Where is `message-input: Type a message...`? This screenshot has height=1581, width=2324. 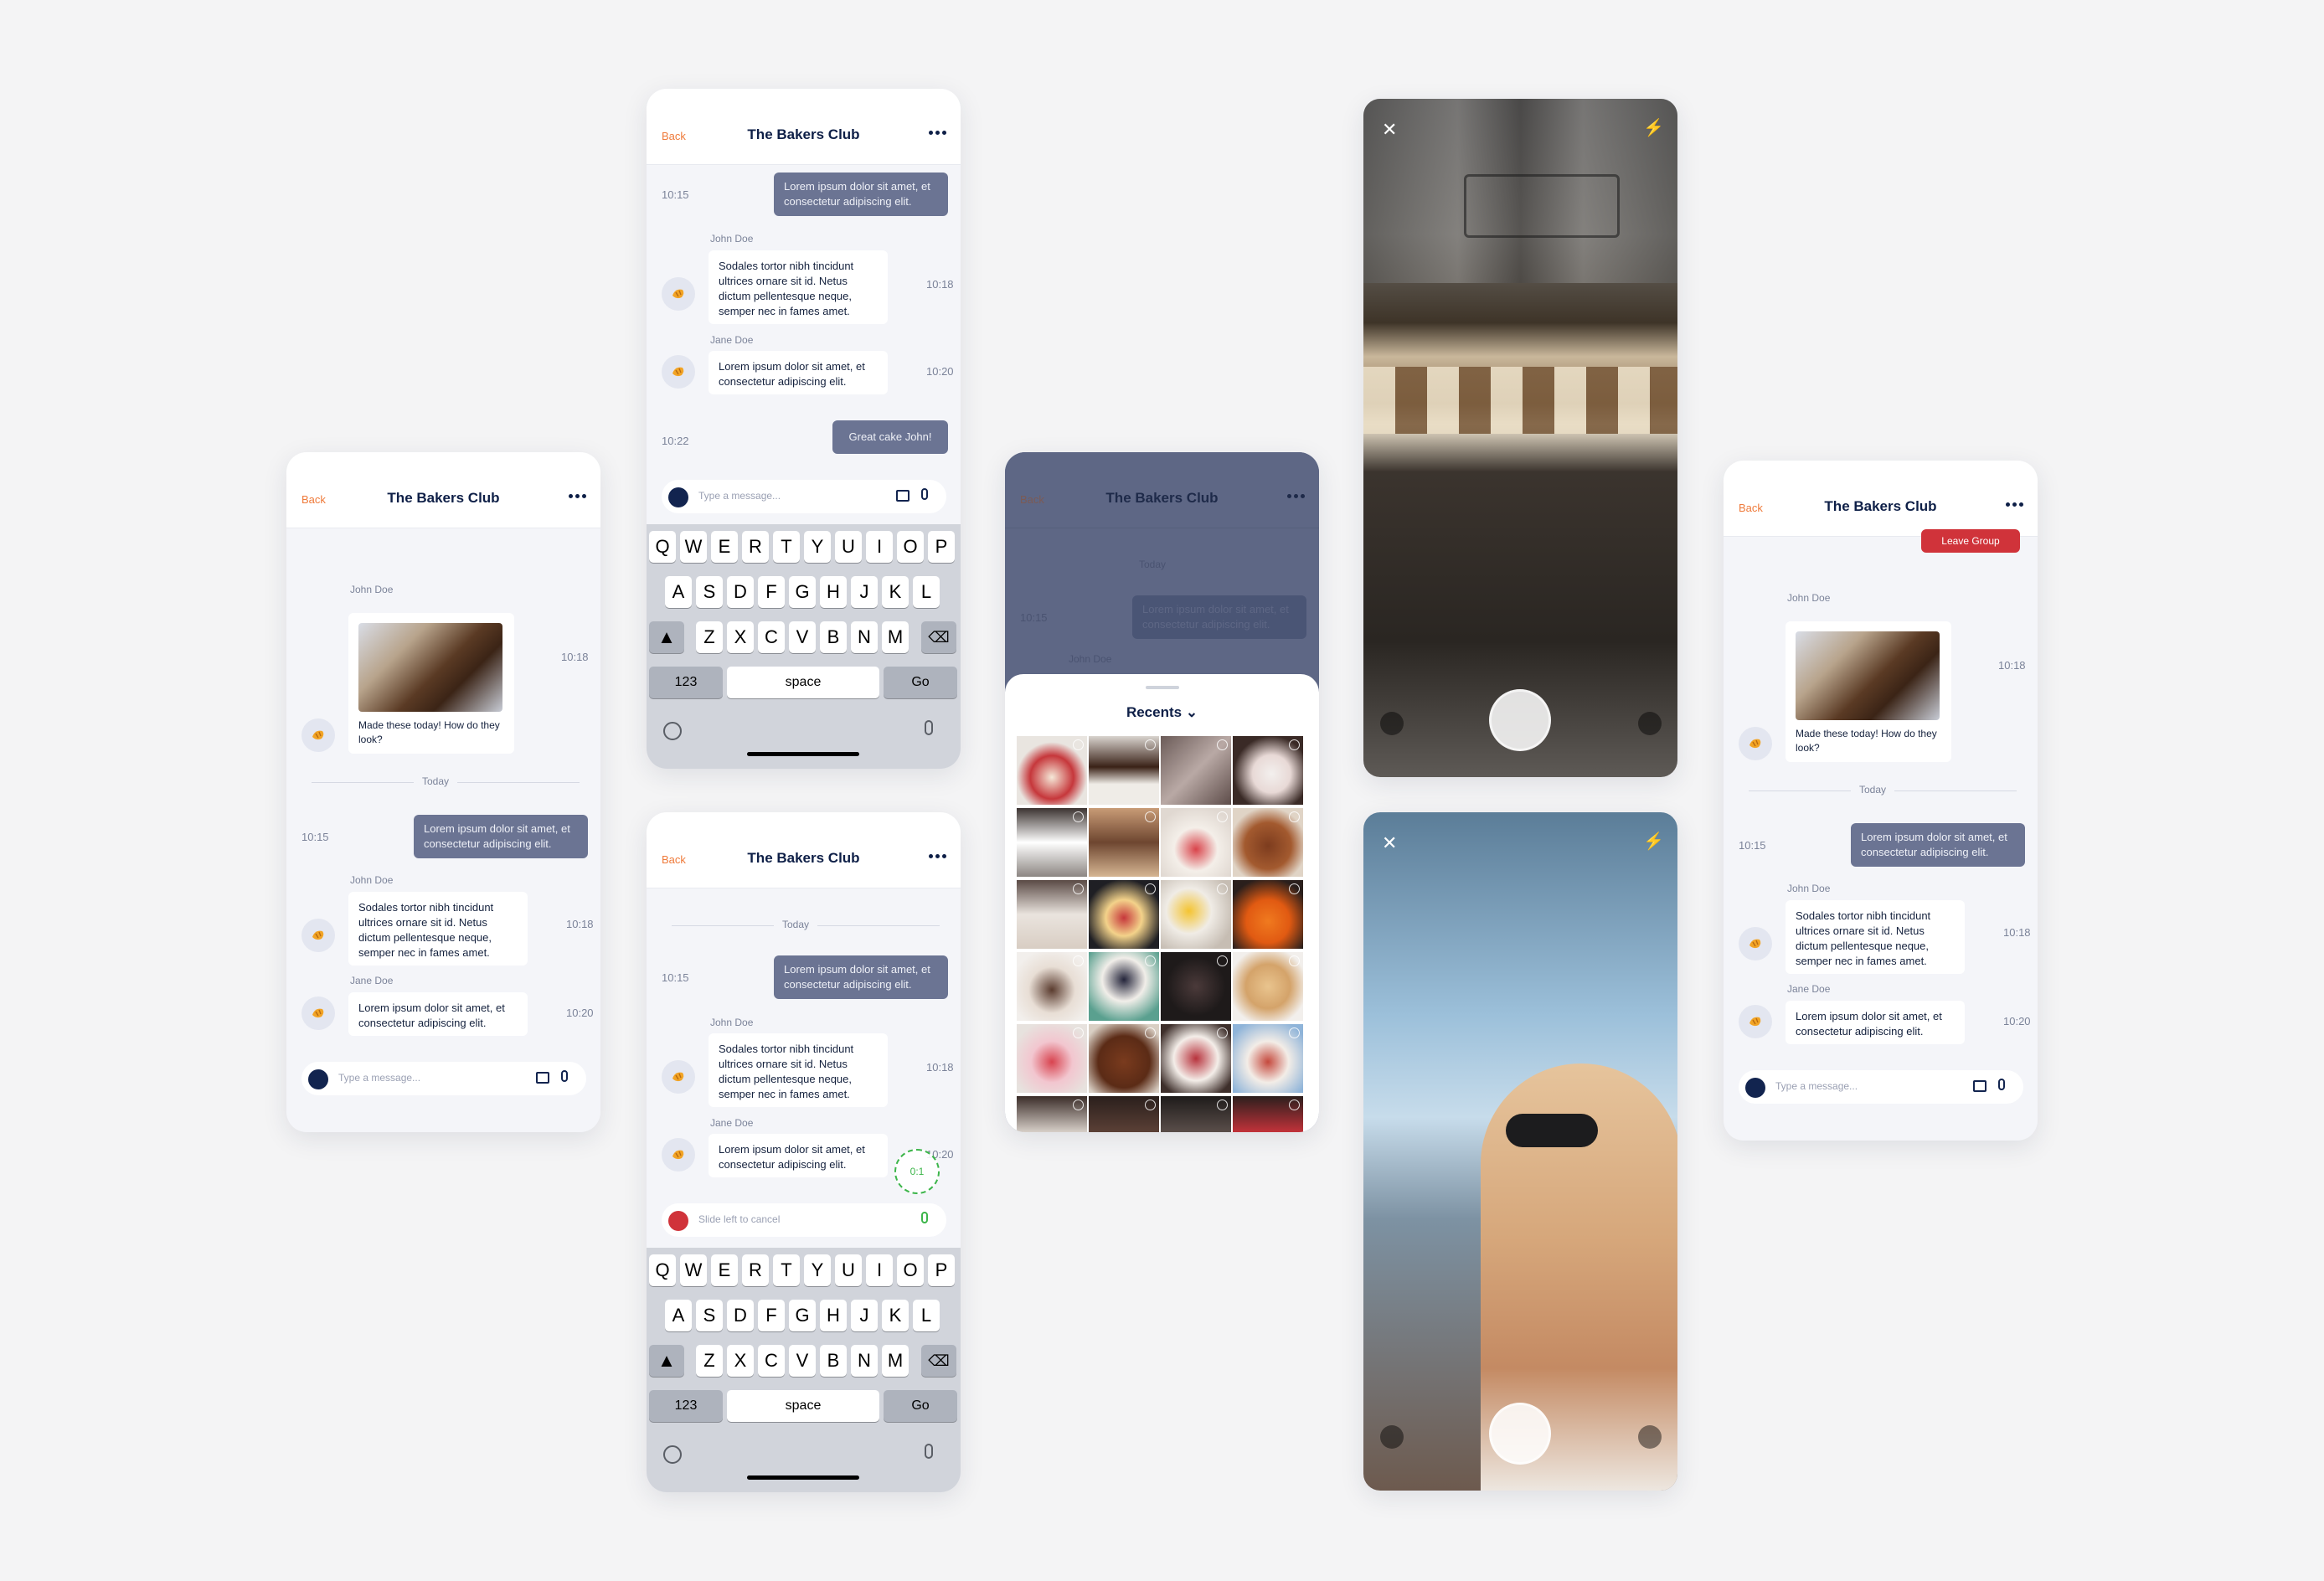
message-input: Type a message... is located at coordinates (379, 1078).